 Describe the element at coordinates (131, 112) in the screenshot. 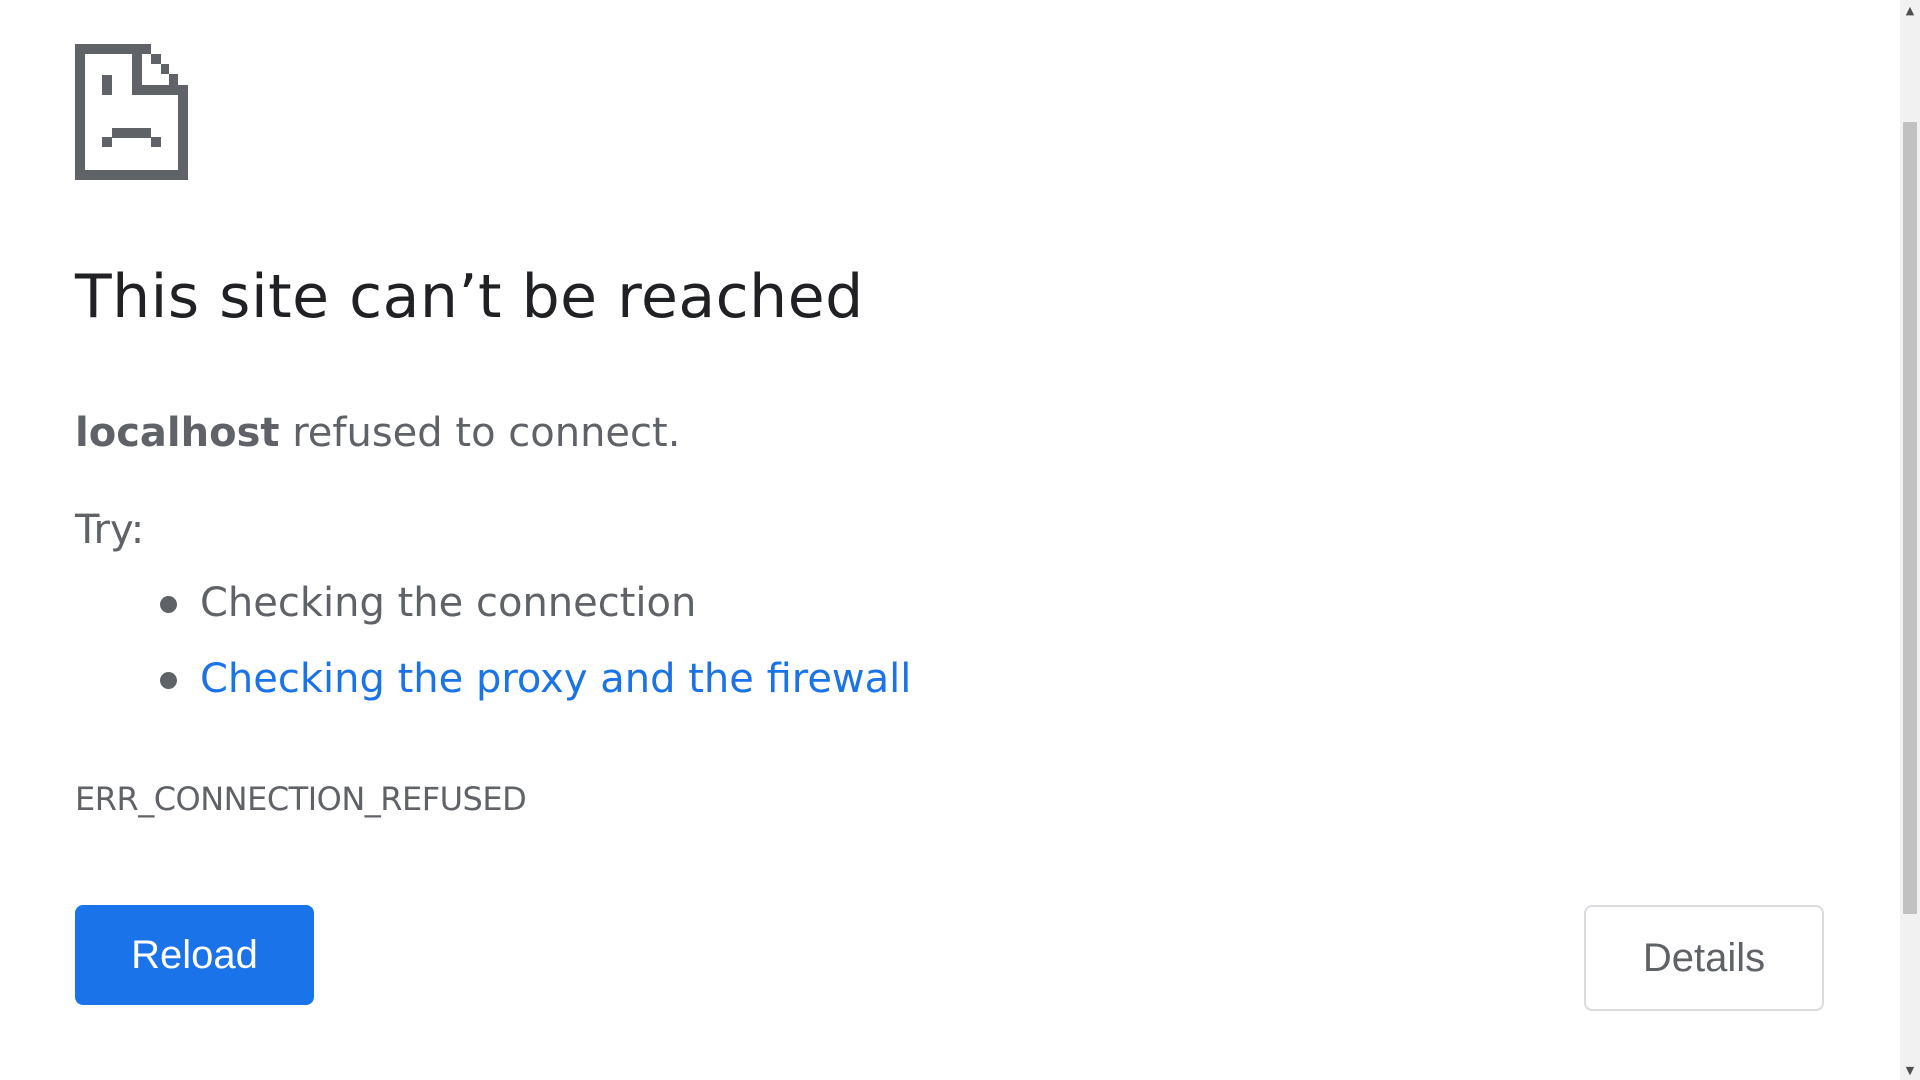

I see `sad-page-icon` at that location.